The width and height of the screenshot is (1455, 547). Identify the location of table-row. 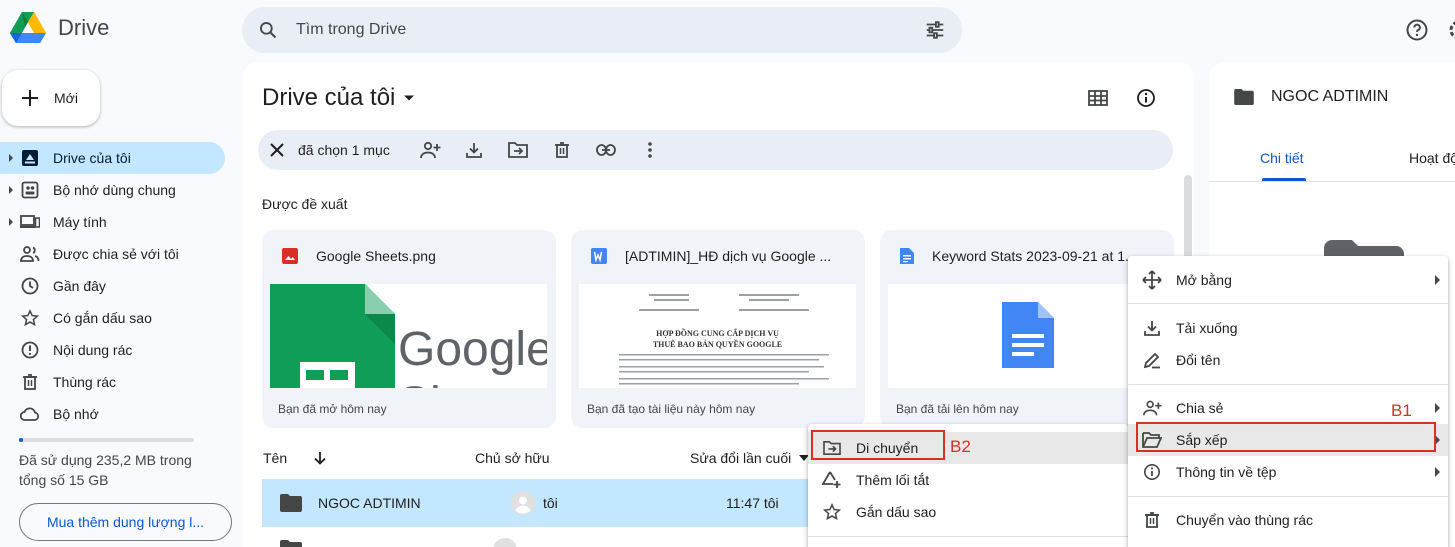
(542, 538).